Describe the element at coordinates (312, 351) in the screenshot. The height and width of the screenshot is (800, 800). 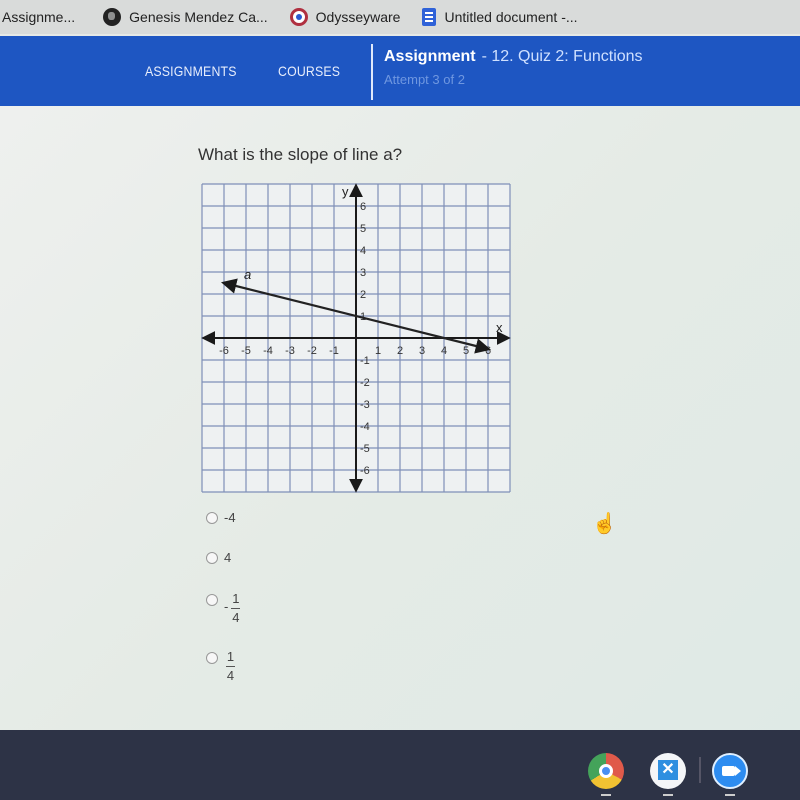
I see `x-tick-label: -2` at that location.